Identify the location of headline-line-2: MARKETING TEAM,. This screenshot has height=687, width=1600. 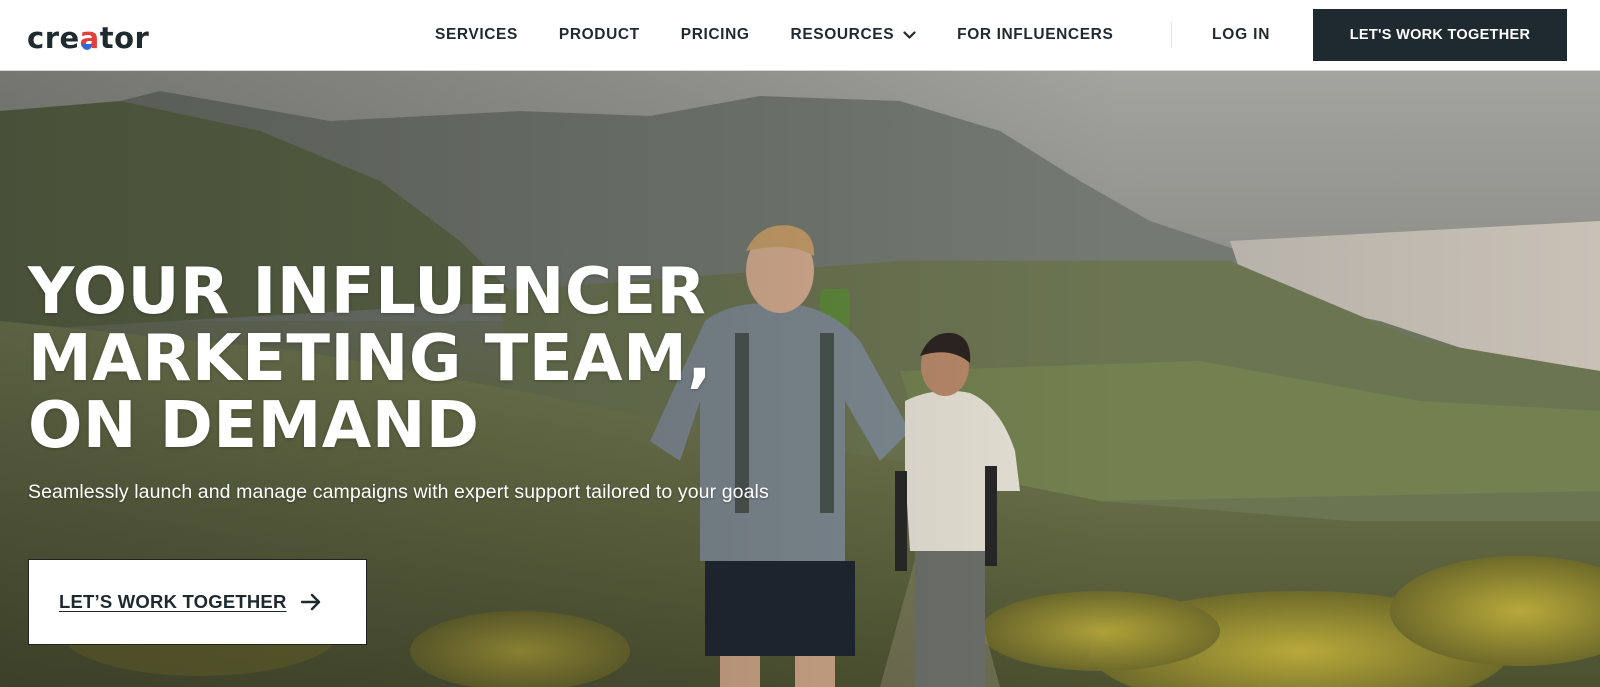
(370, 359).